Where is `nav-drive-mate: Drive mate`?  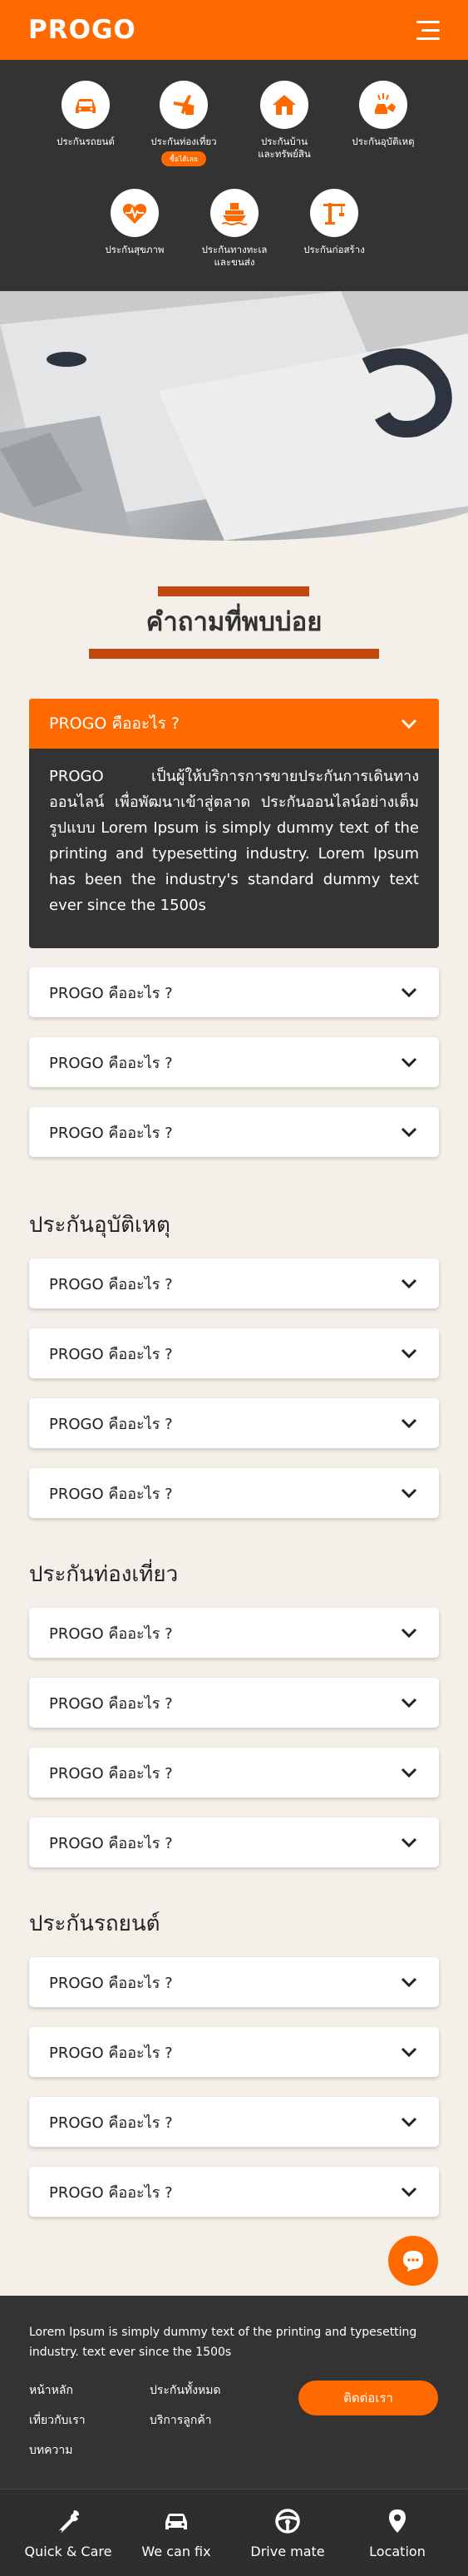
nav-drive-mate: Drive mate is located at coordinates (287, 2532).